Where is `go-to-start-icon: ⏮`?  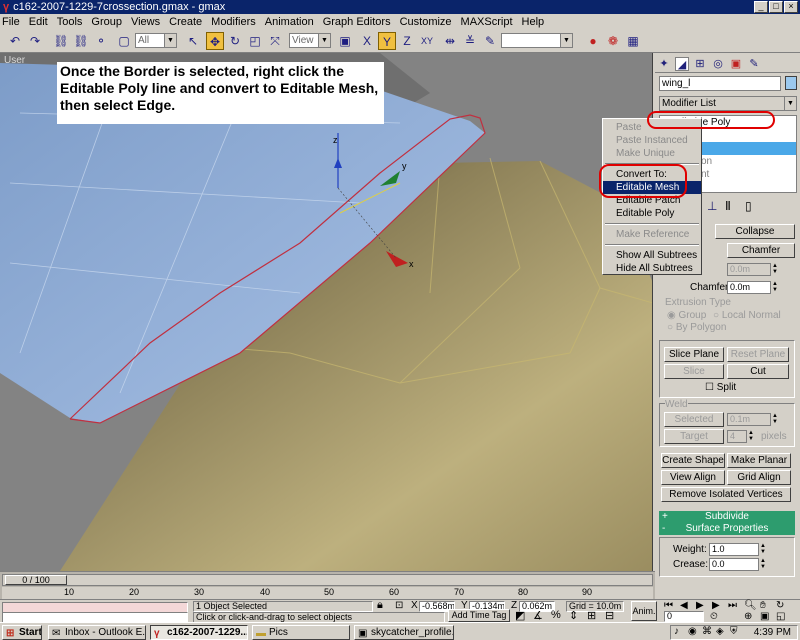 go-to-start-icon: ⏮ is located at coordinates (668, 605).